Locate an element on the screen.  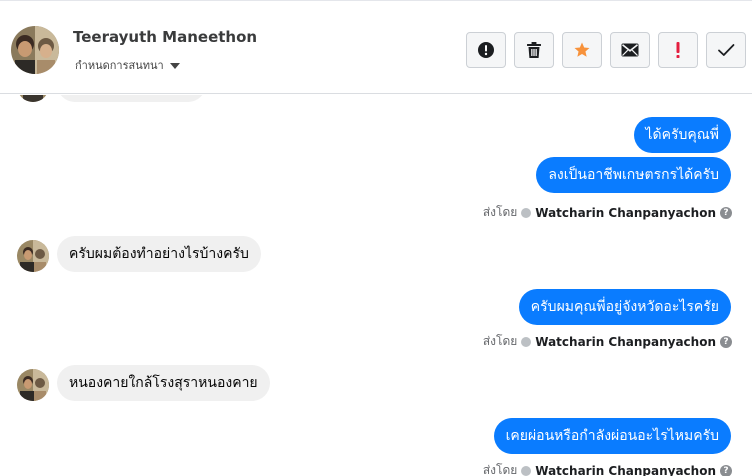
contact-avatar is located at coordinates (35, 50).